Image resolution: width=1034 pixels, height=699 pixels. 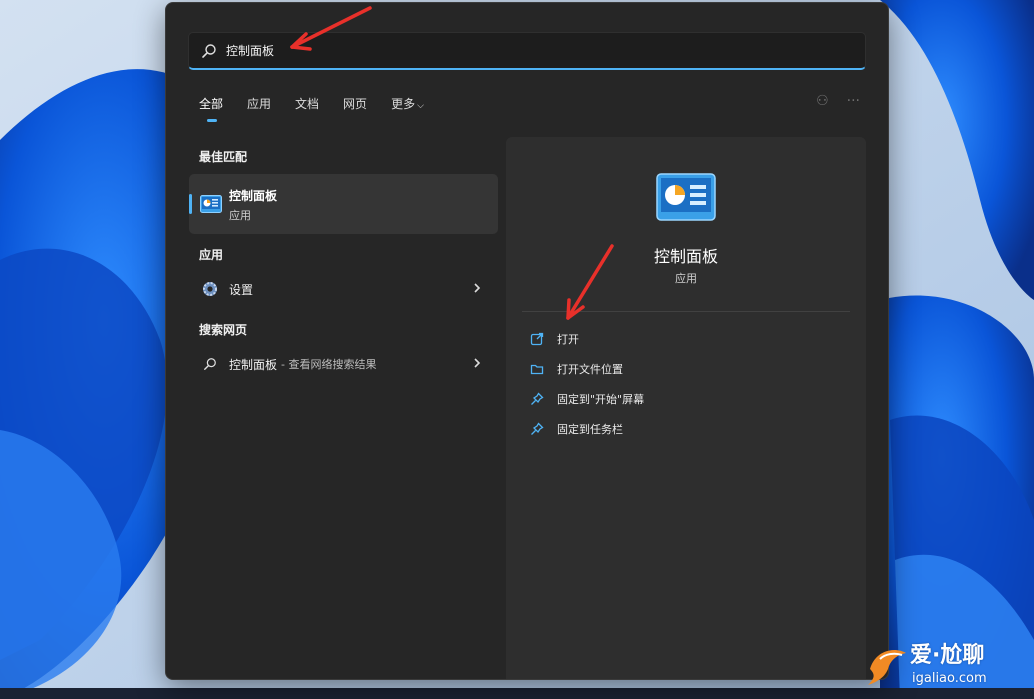 What do you see at coordinates (259, 107) in the screenshot?
I see `tab-apps: 应用` at bounding box center [259, 107].